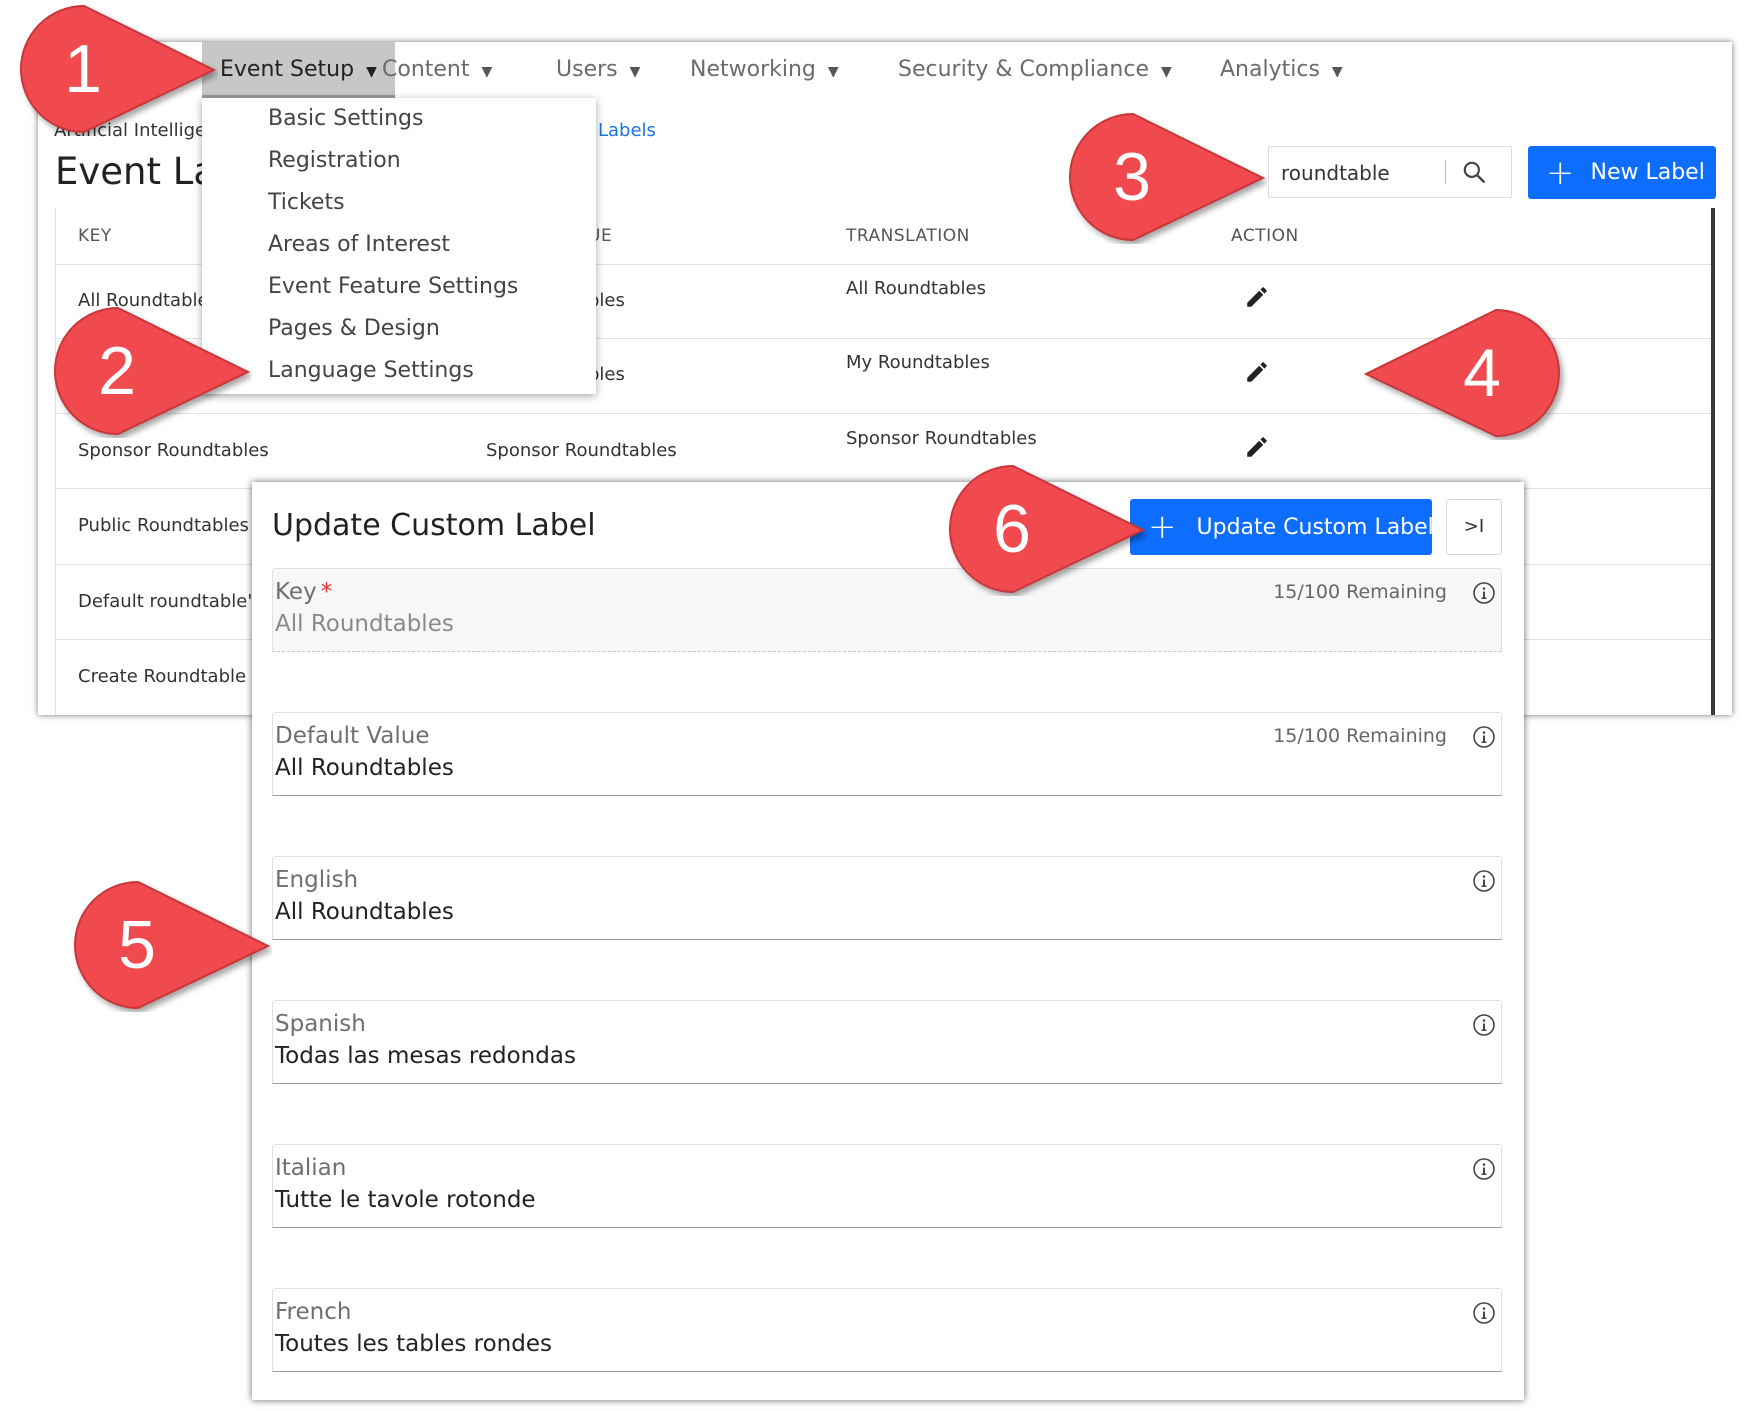 This screenshot has width=1746, height=1411. Describe the element at coordinates (165, 601) in the screenshot. I see `cell-key: Default roundtable'` at that location.